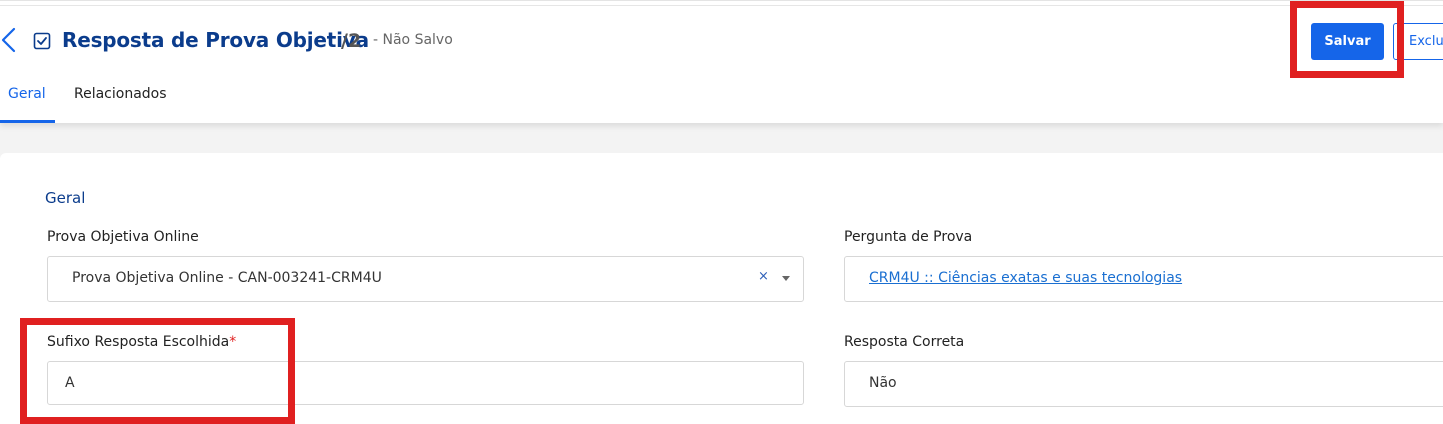 Image resolution: width=1443 pixels, height=424 pixels. What do you see at coordinates (904, 342) in the screenshot?
I see `resposta-correta-label: Resposta Correta` at bounding box center [904, 342].